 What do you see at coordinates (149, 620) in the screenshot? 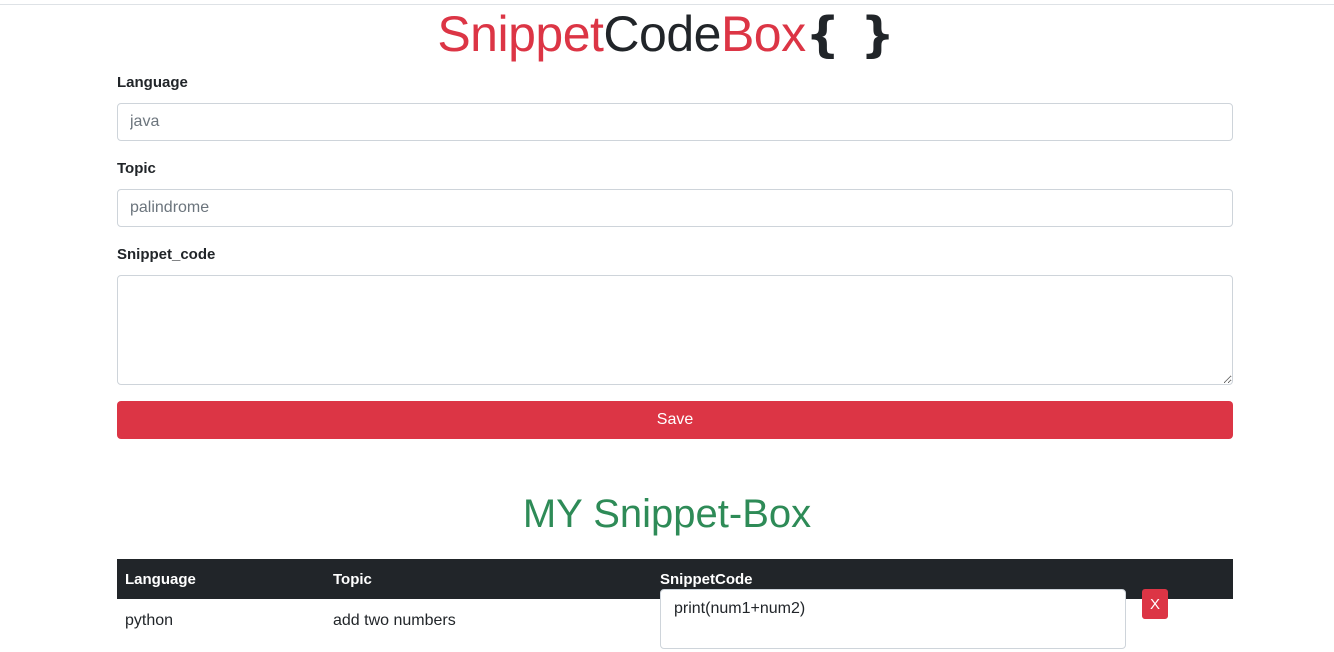
I see `row-language: python` at bounding box center [149, 620].